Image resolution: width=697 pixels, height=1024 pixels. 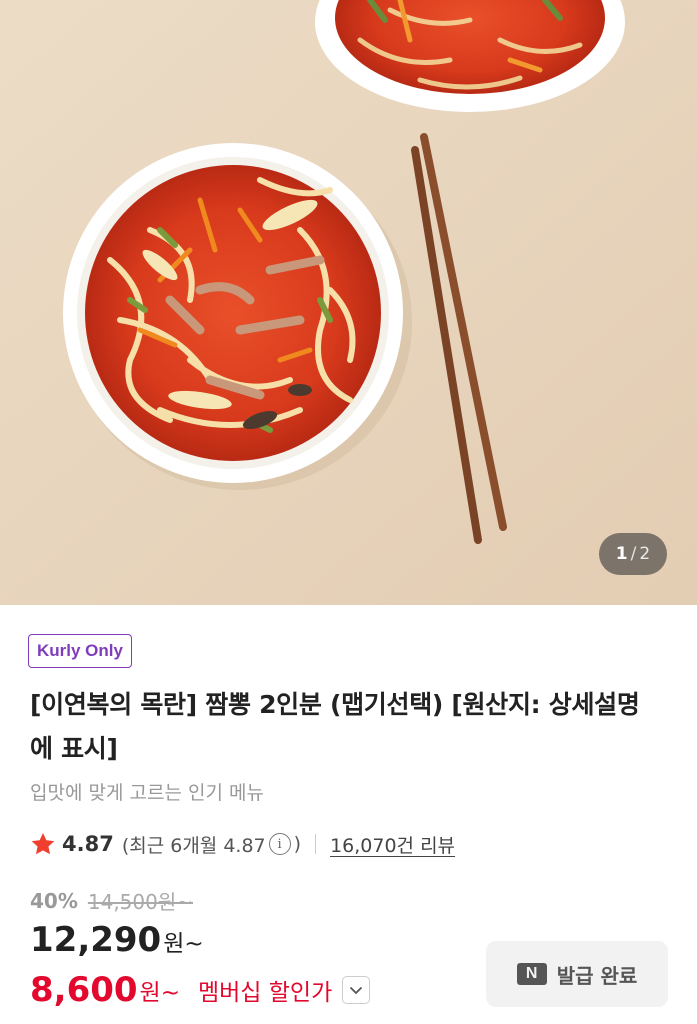 What do you see at coordinates (265, 993) in the screenshot?
I see `member-price-label: 멤버십 할인가` at bounding box center [265, 993].